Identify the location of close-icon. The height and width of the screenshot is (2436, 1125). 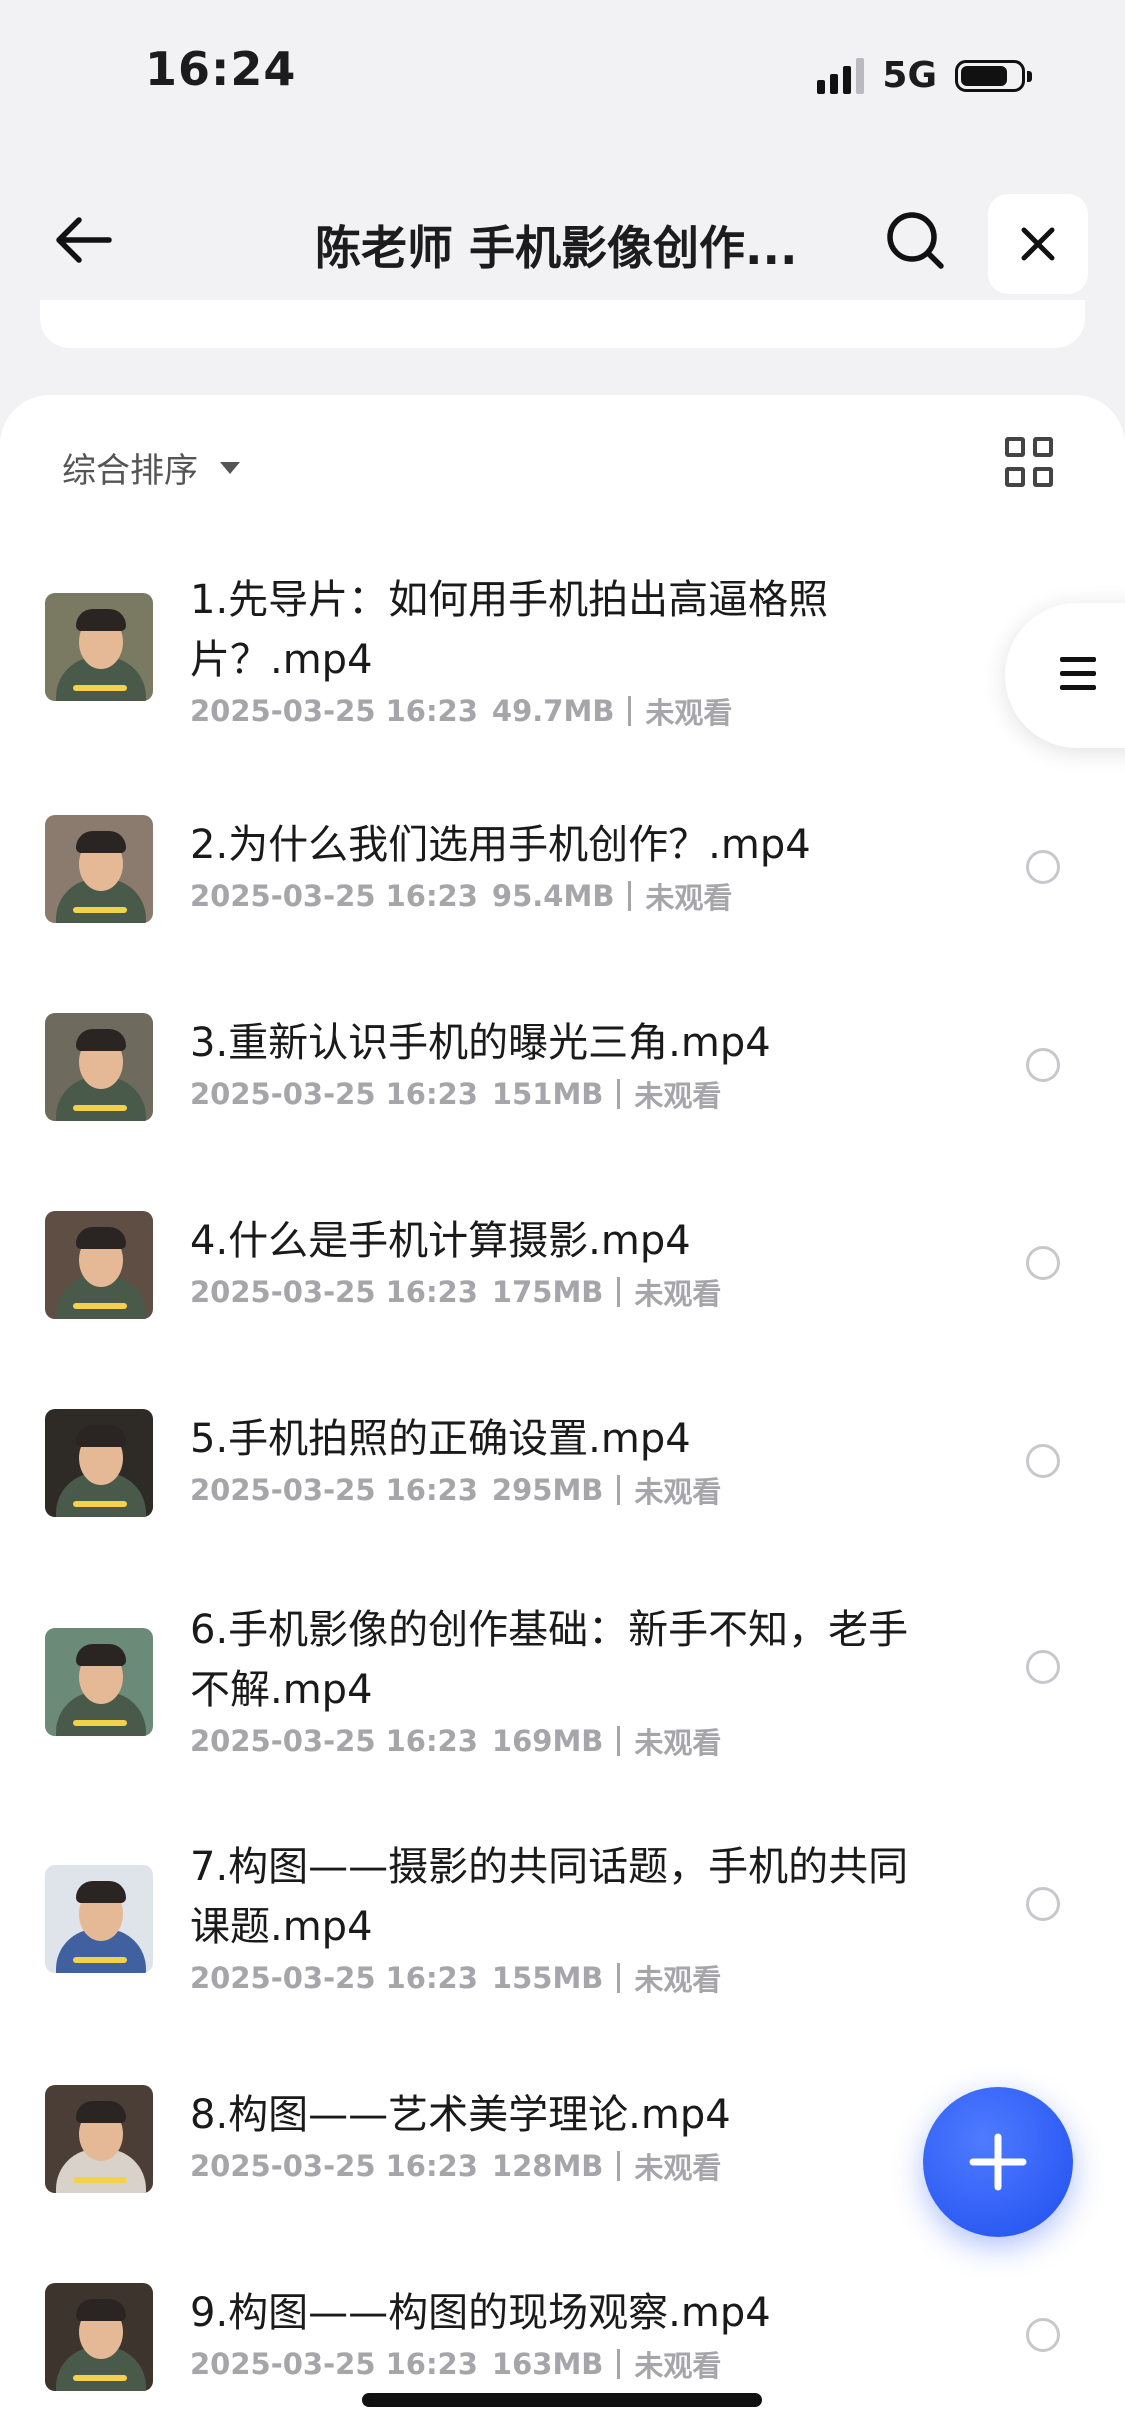
(1038, 244).